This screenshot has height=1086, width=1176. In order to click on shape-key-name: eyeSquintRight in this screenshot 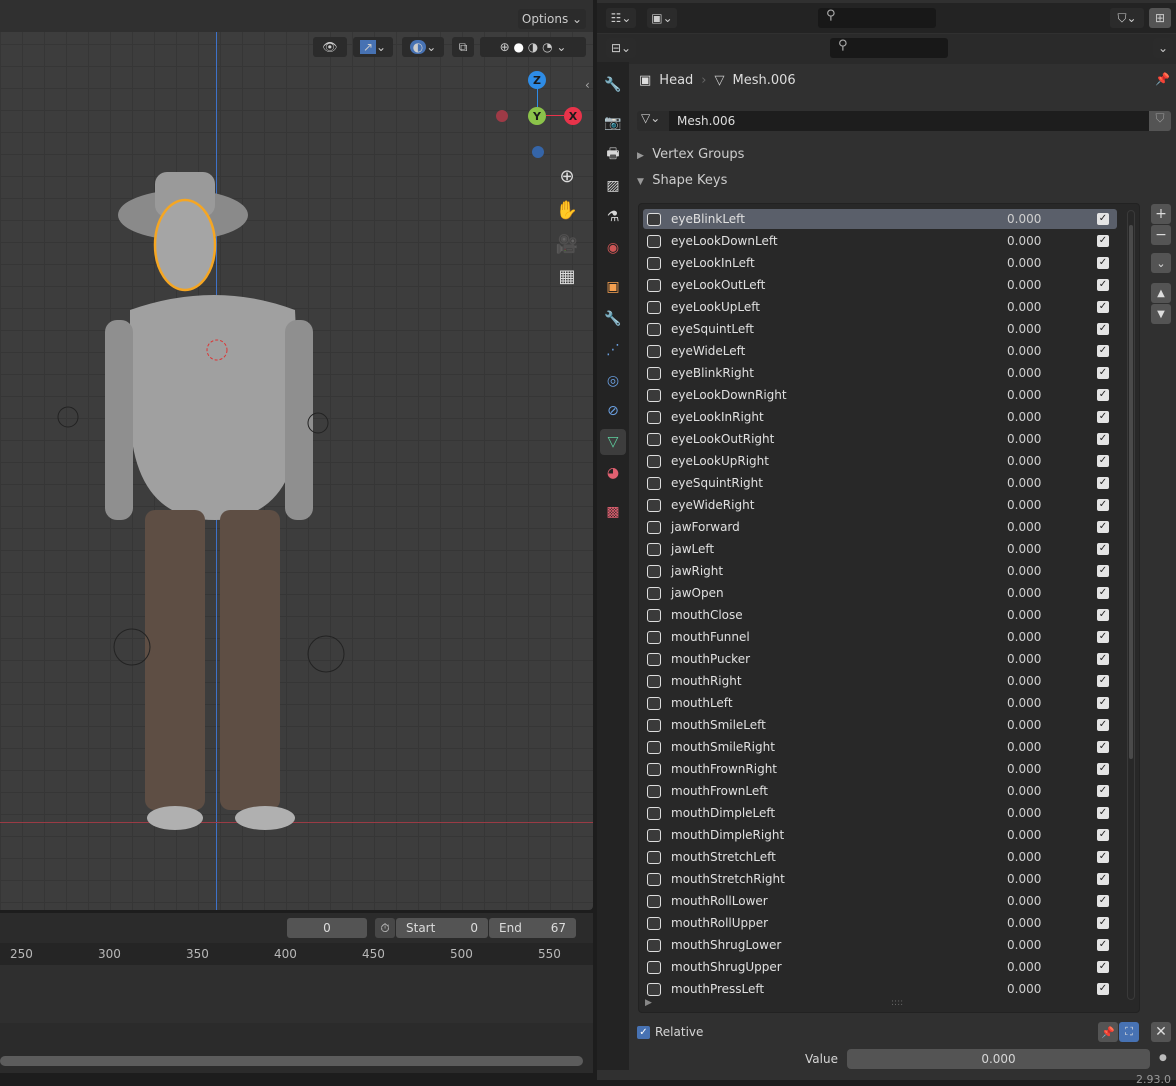, I will do `click(839, 483)`.